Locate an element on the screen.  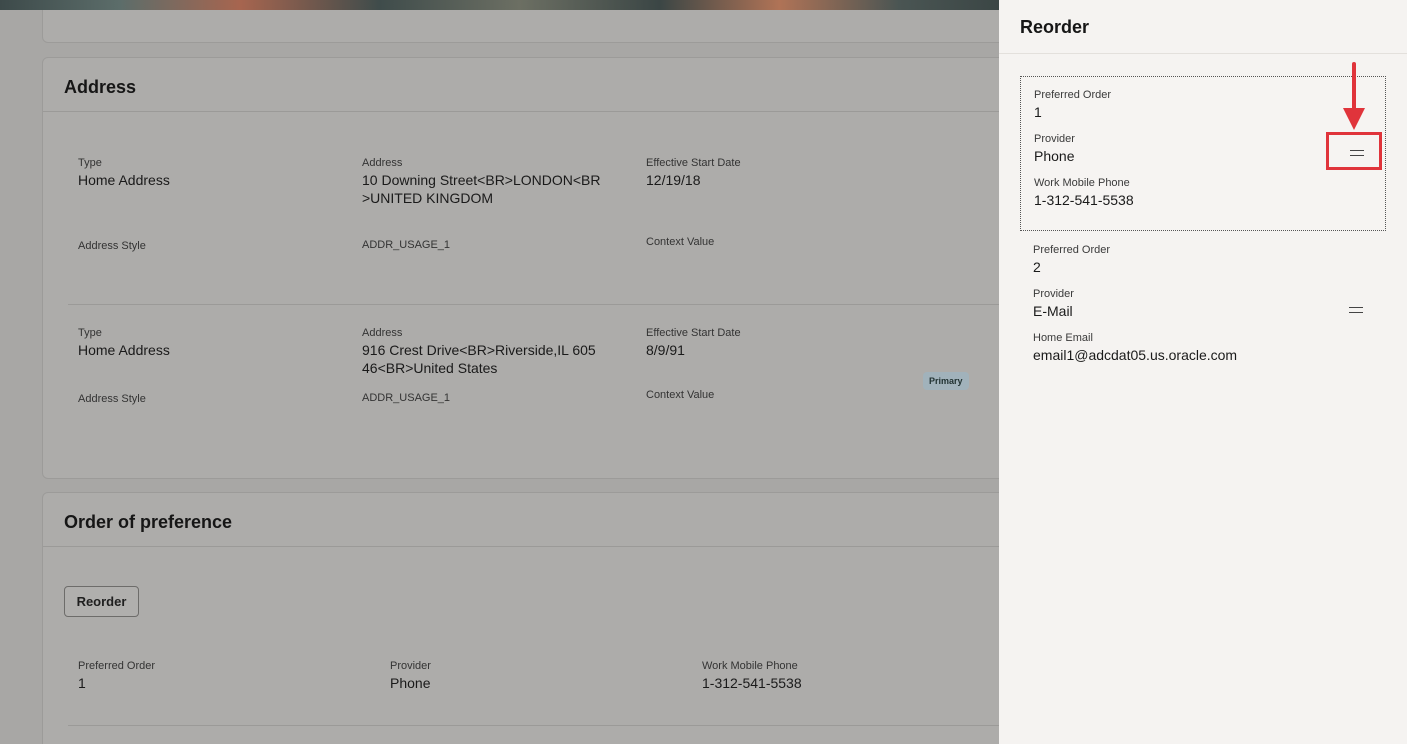
field-value: 12/19/18 is located at coordinates (673, 180).